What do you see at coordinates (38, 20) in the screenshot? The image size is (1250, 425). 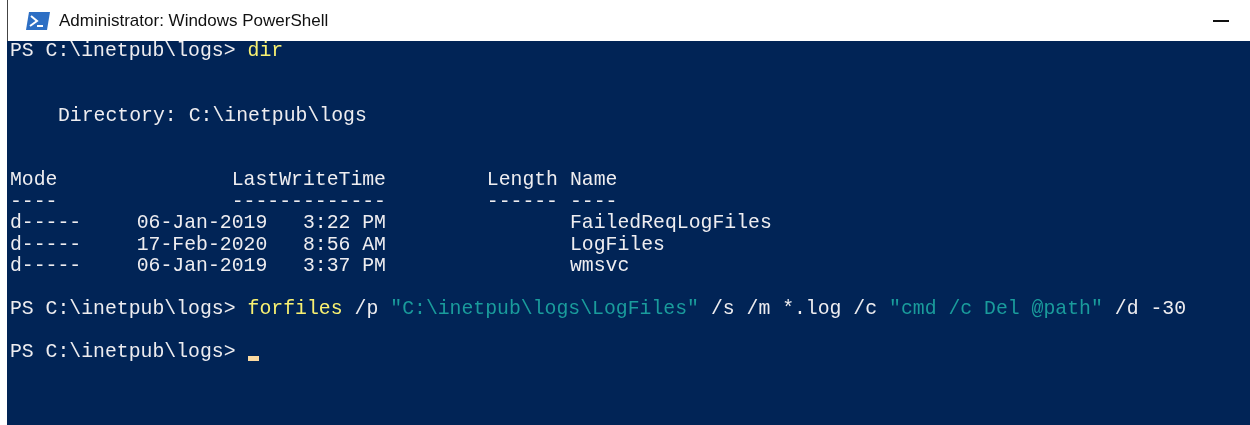 I see `powershell-icon` at bounding box center [38, 20].